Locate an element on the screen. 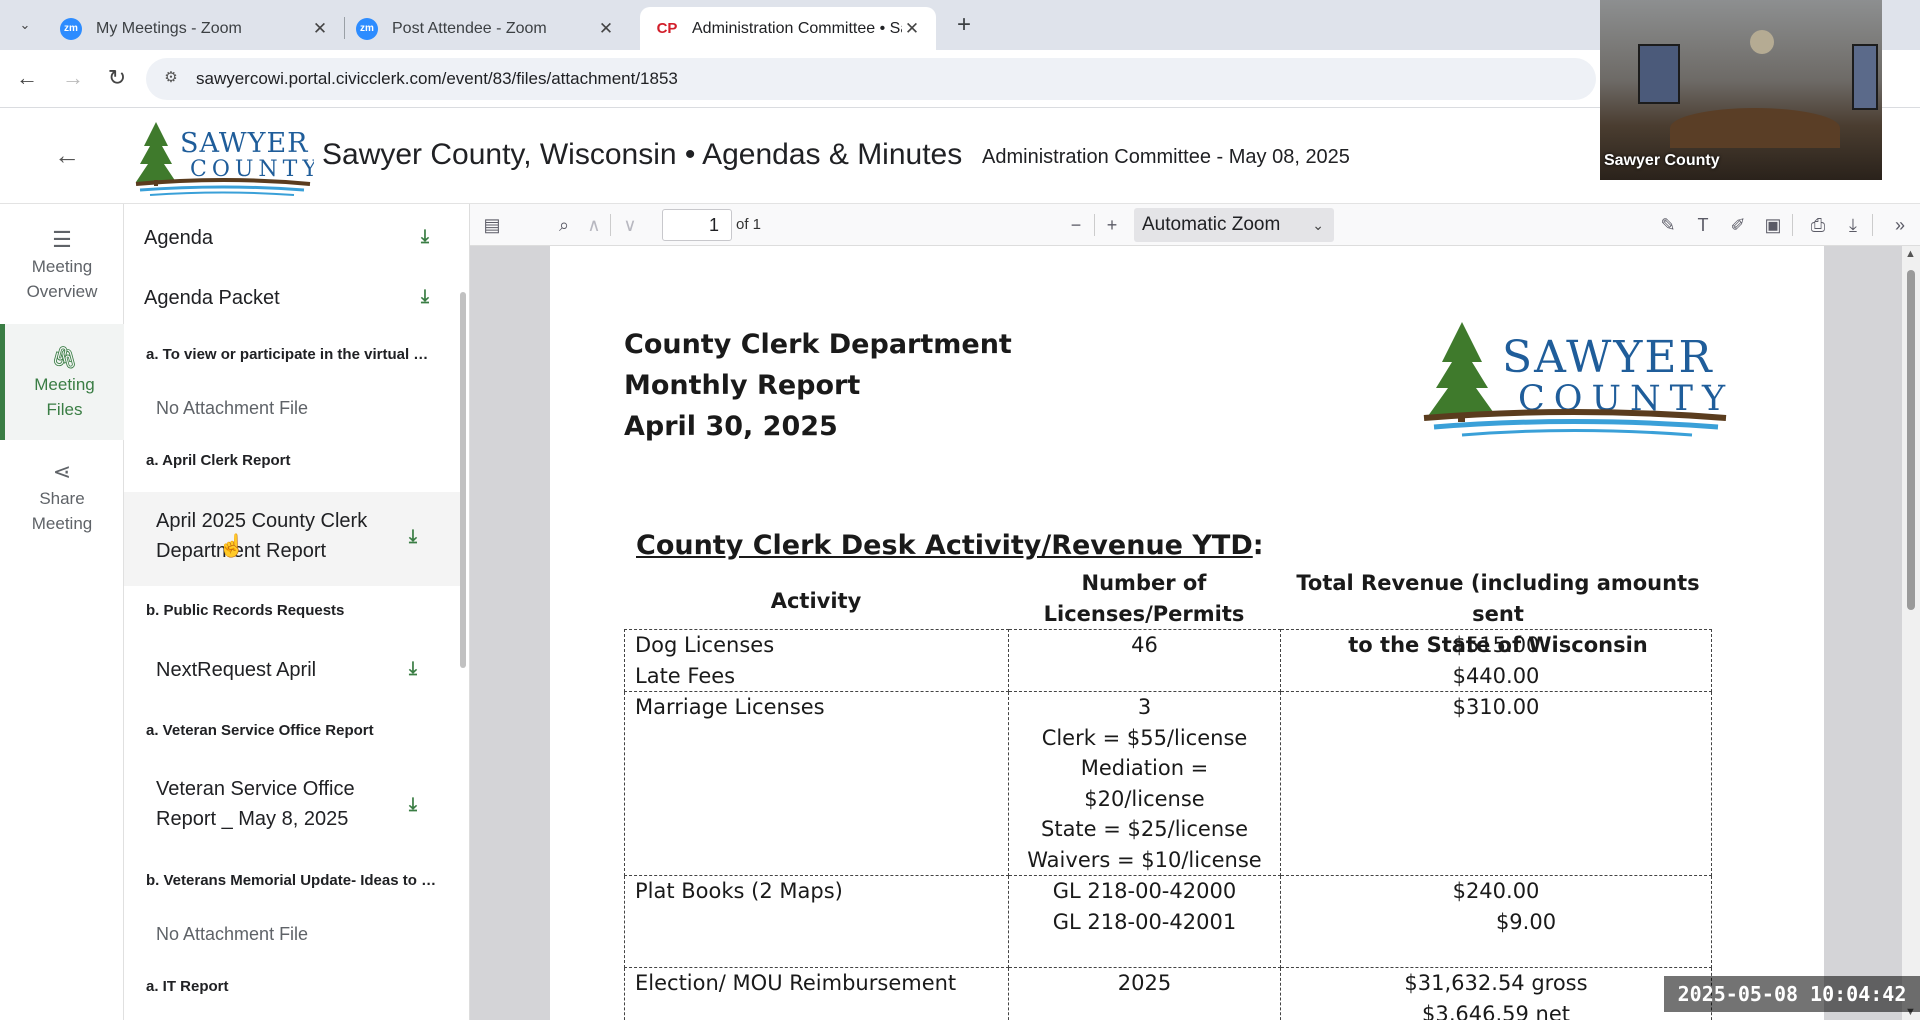  revenue-cell: $310.00 is located at coordinates (1496, 783).